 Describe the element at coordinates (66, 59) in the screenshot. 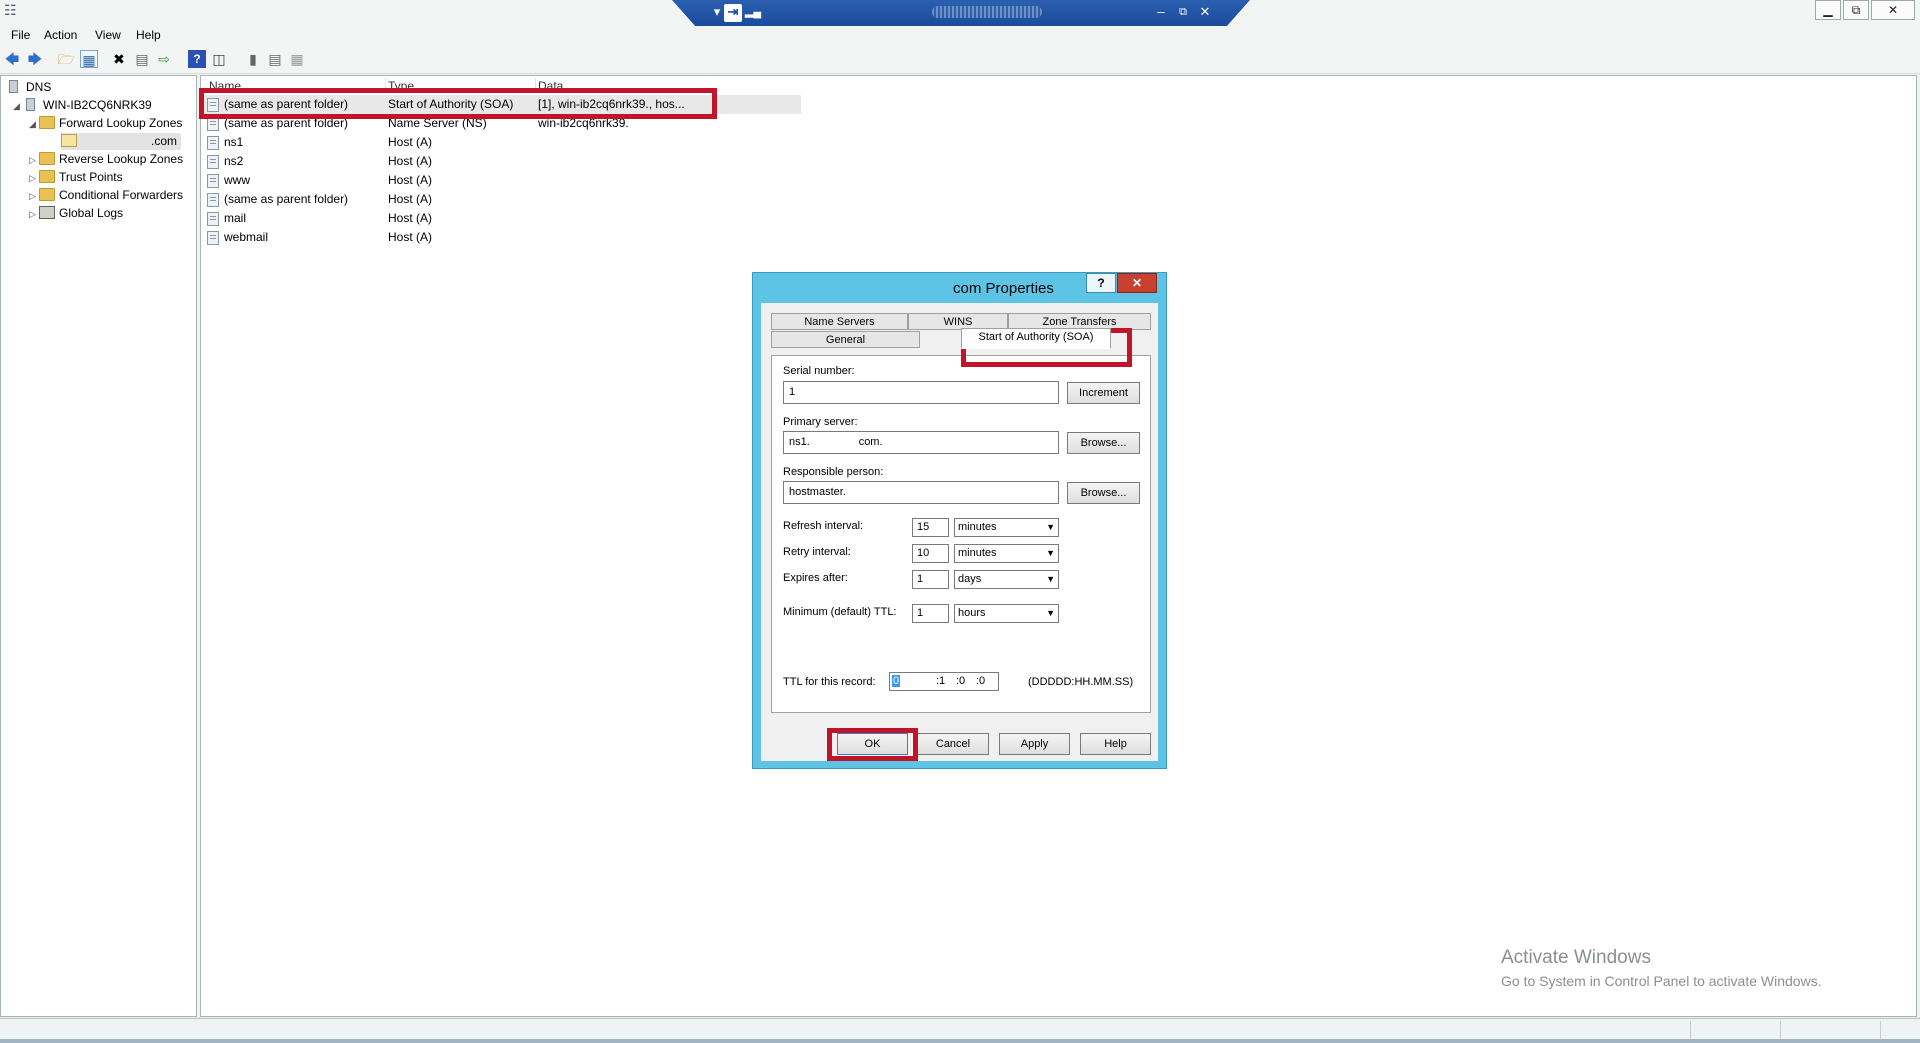

I see `up-folder-icon: 🗁` at that location.